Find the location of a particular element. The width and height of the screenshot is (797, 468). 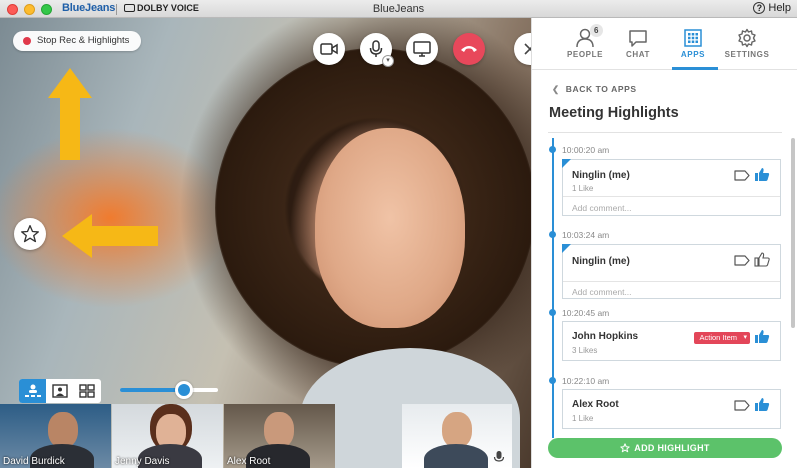

participant-name: Jenny Davis is located at coordinates (142, 461).